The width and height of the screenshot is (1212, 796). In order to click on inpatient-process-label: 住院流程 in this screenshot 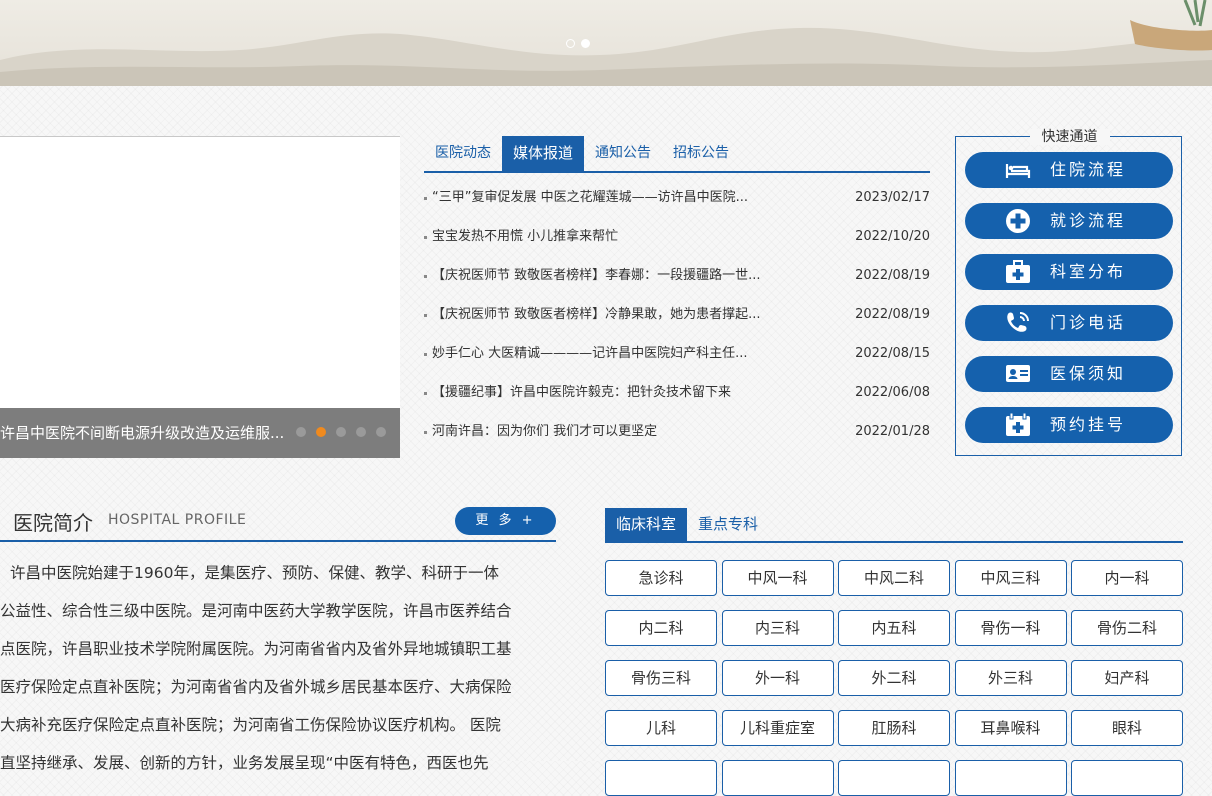, I will do `click(1088, 169)`.